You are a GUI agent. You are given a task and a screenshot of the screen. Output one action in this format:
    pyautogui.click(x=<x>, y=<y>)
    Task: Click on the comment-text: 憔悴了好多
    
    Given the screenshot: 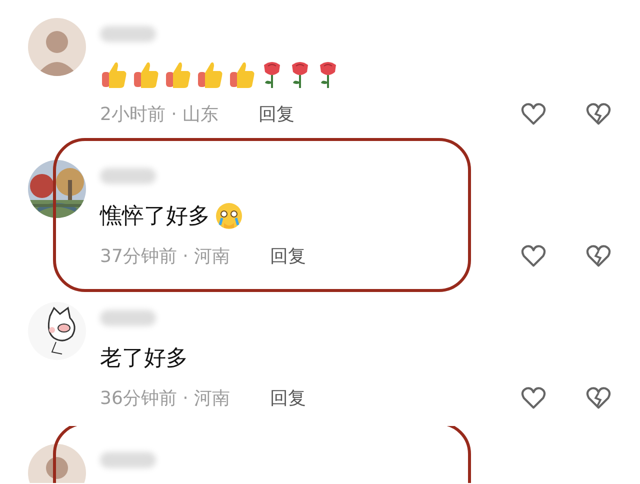 What is the action you would take?
    pyautogui.click(x=155, y=216)
    